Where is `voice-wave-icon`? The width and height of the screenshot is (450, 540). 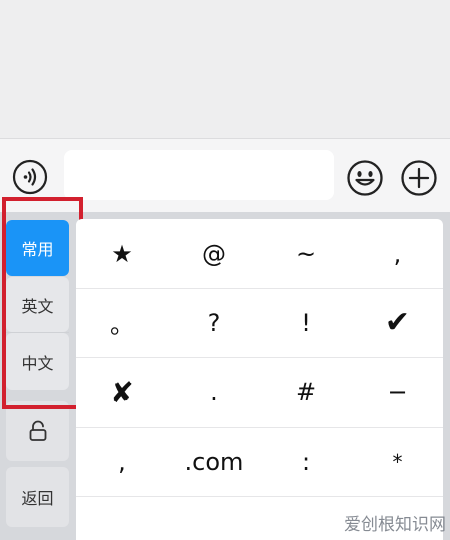
voice-wave-icon is located at coordinates (30, 177).